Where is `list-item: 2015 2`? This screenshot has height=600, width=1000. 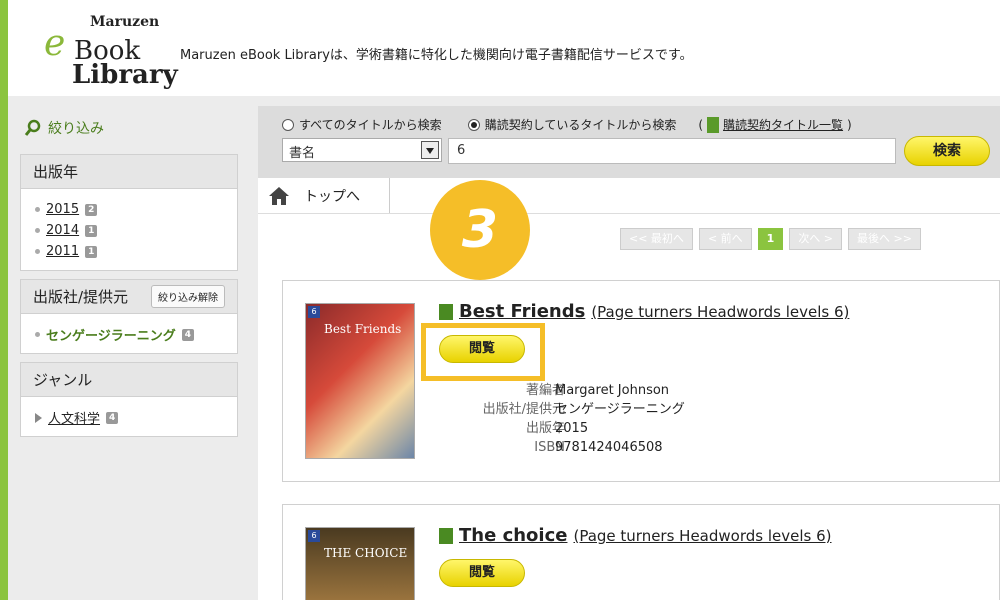
list-item: 2015 2 is located at coordinates (129, 209).